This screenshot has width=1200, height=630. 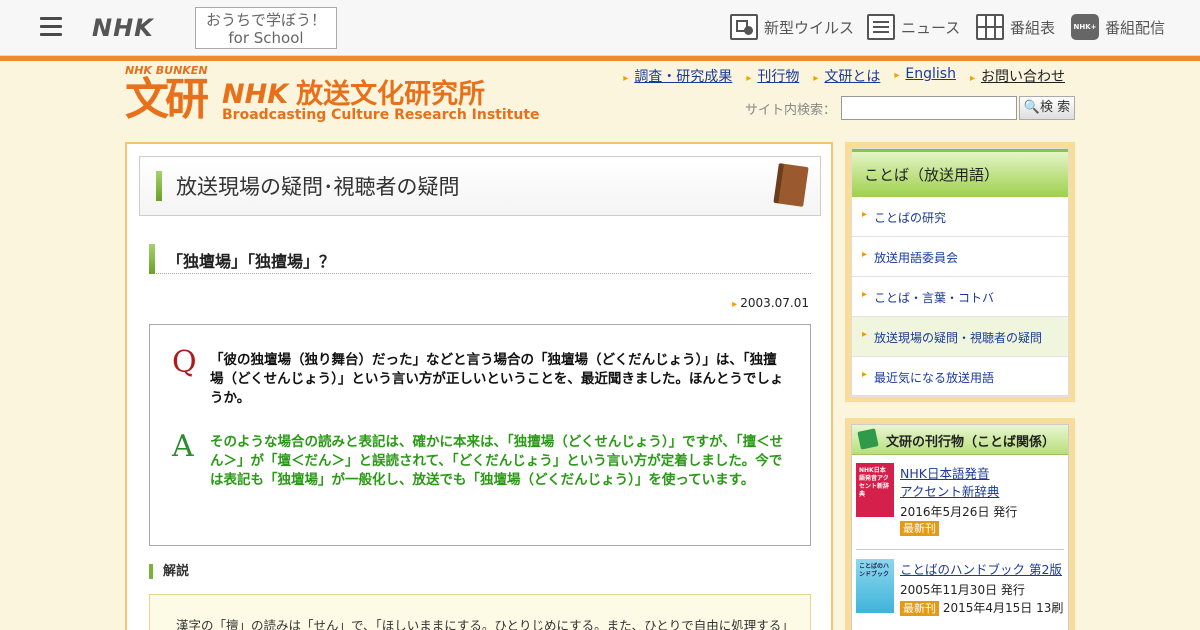 What do you see at coordinates (985, 570) in the screenshot?
I see `publication-link: ことばのハンドブック 第2版` at bounding box center [985, 570].